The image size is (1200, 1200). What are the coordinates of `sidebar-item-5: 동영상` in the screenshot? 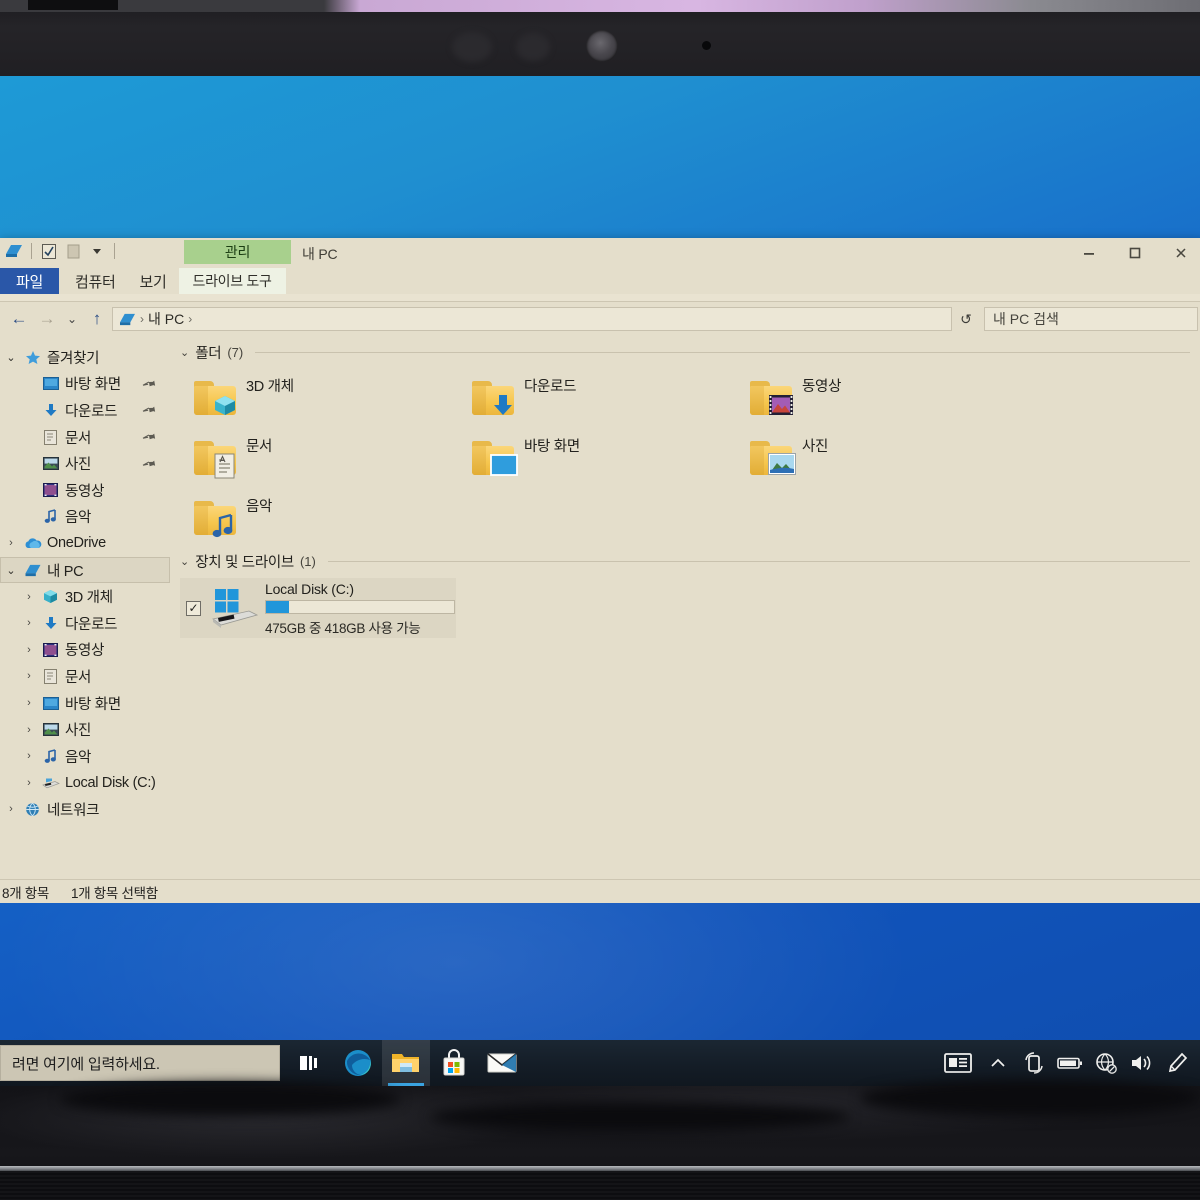 It's located at (85, 490).